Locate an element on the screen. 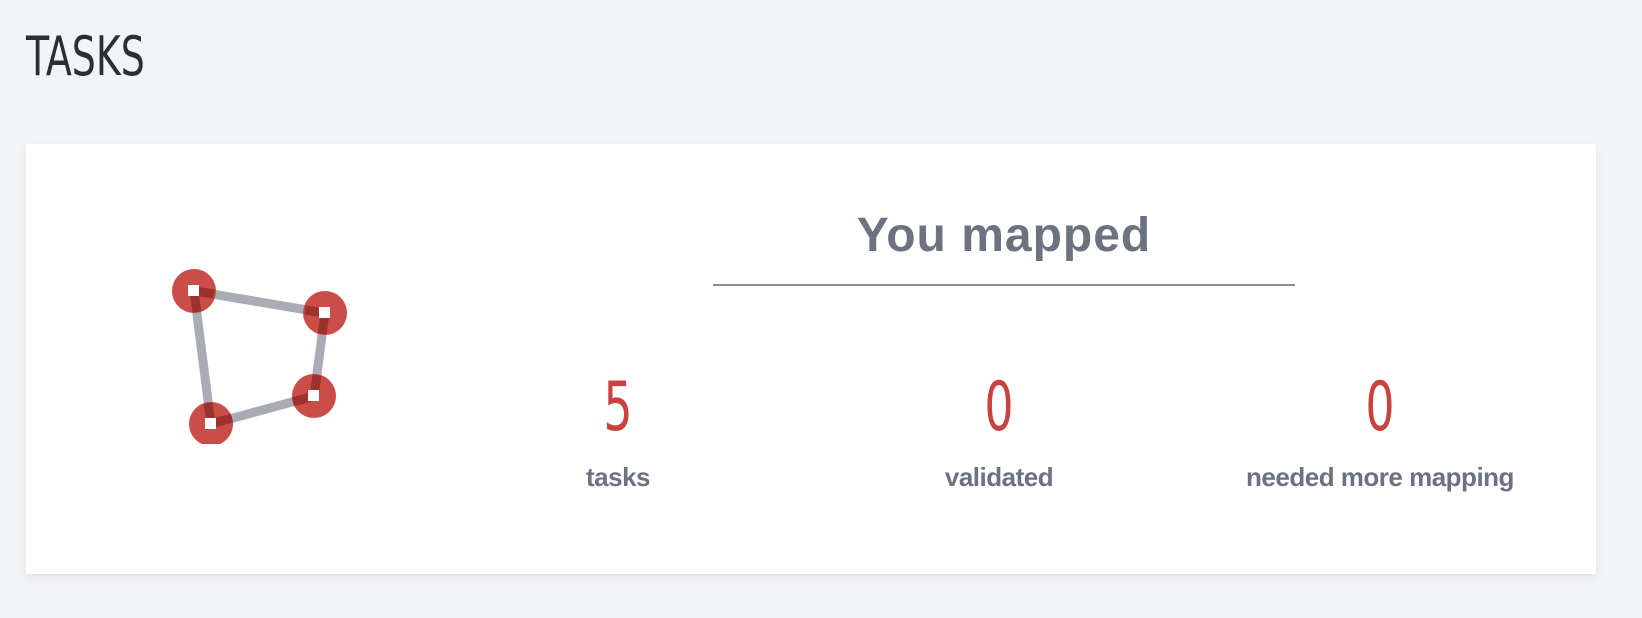 This screenshot has height=618, width=1642. stat-validated-value: 0 is located at coordinates (999, 407).